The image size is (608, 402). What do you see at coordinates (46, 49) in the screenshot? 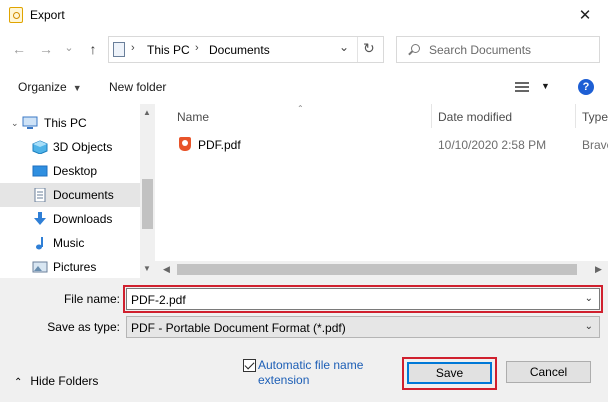
I see `forward-button: →` at bounding box center [46, 49].